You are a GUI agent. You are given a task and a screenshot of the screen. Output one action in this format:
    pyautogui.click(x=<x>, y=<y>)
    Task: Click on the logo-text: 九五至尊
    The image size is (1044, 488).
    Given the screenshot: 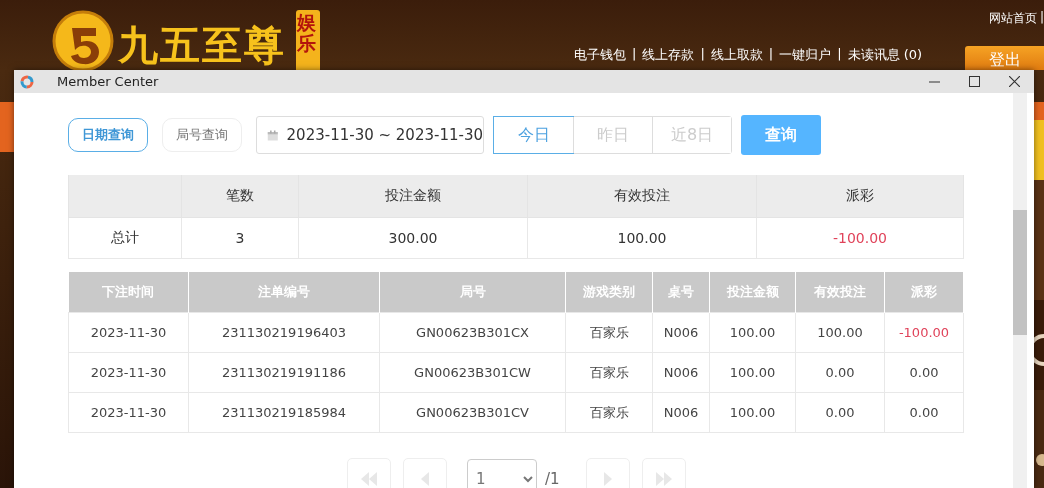 What is the action you would take?
    pyautogui.click(x=202, y=45)
    